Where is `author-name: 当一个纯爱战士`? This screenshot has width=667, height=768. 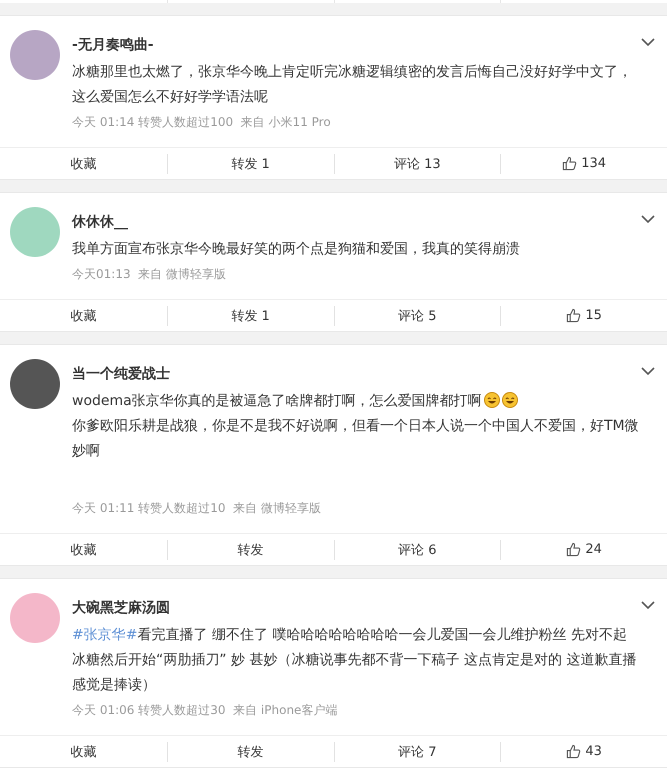 author-name: 当一个纯爱战士 is located at coordinates (355, 374).